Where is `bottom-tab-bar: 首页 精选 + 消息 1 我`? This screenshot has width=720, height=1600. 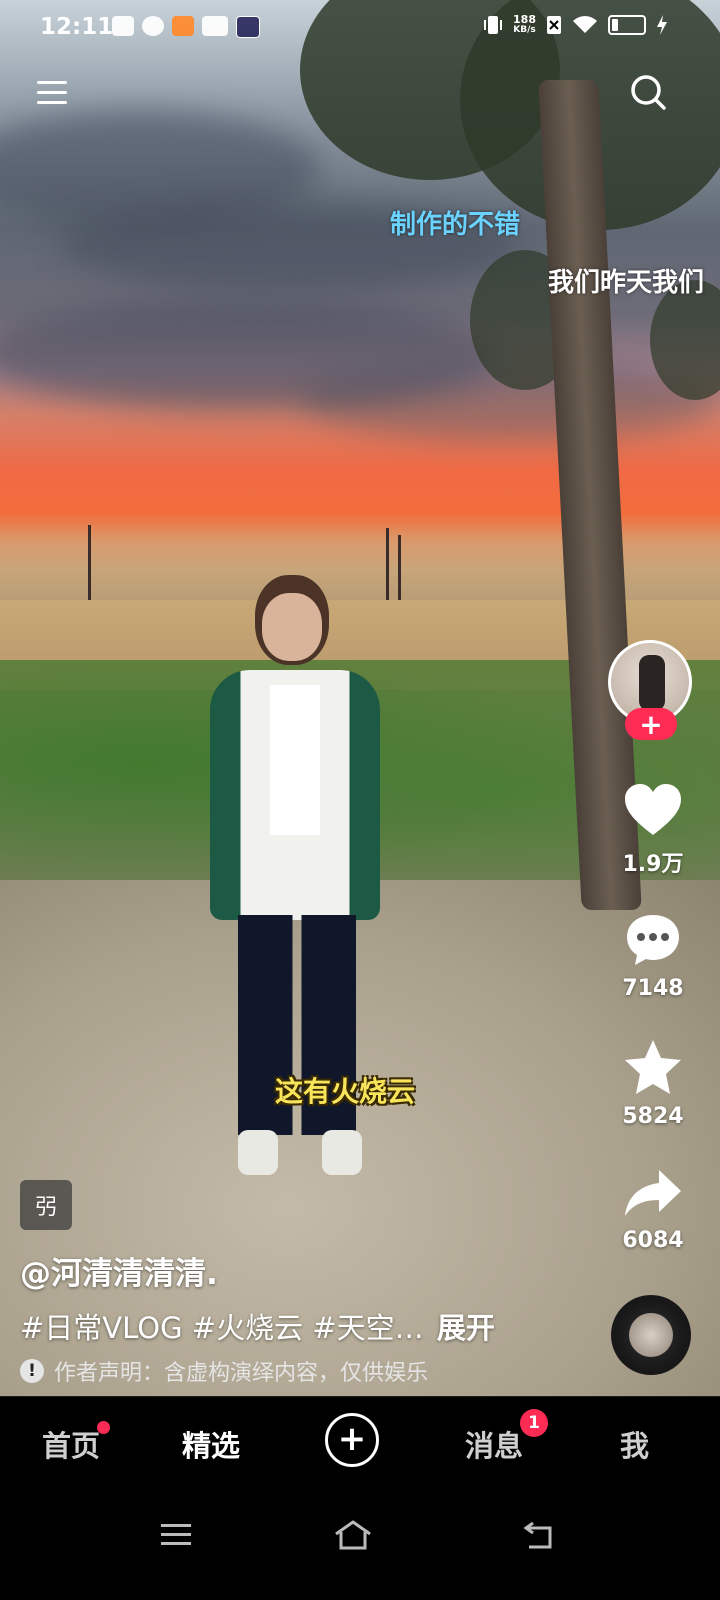
bottom-tab-bar: 首页 精选 + 消息 1 我 is located at coordinates (360, 1442).